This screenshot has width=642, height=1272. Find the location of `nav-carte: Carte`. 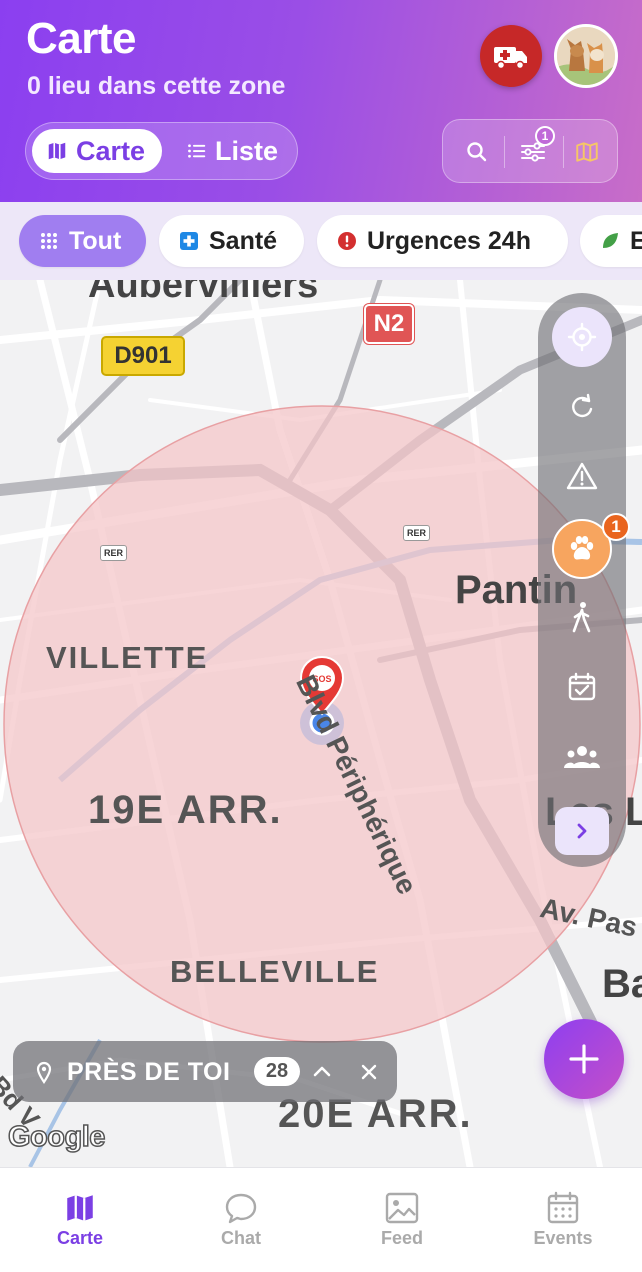

nav-carte: Carte is located at coordinates (80, 1220).